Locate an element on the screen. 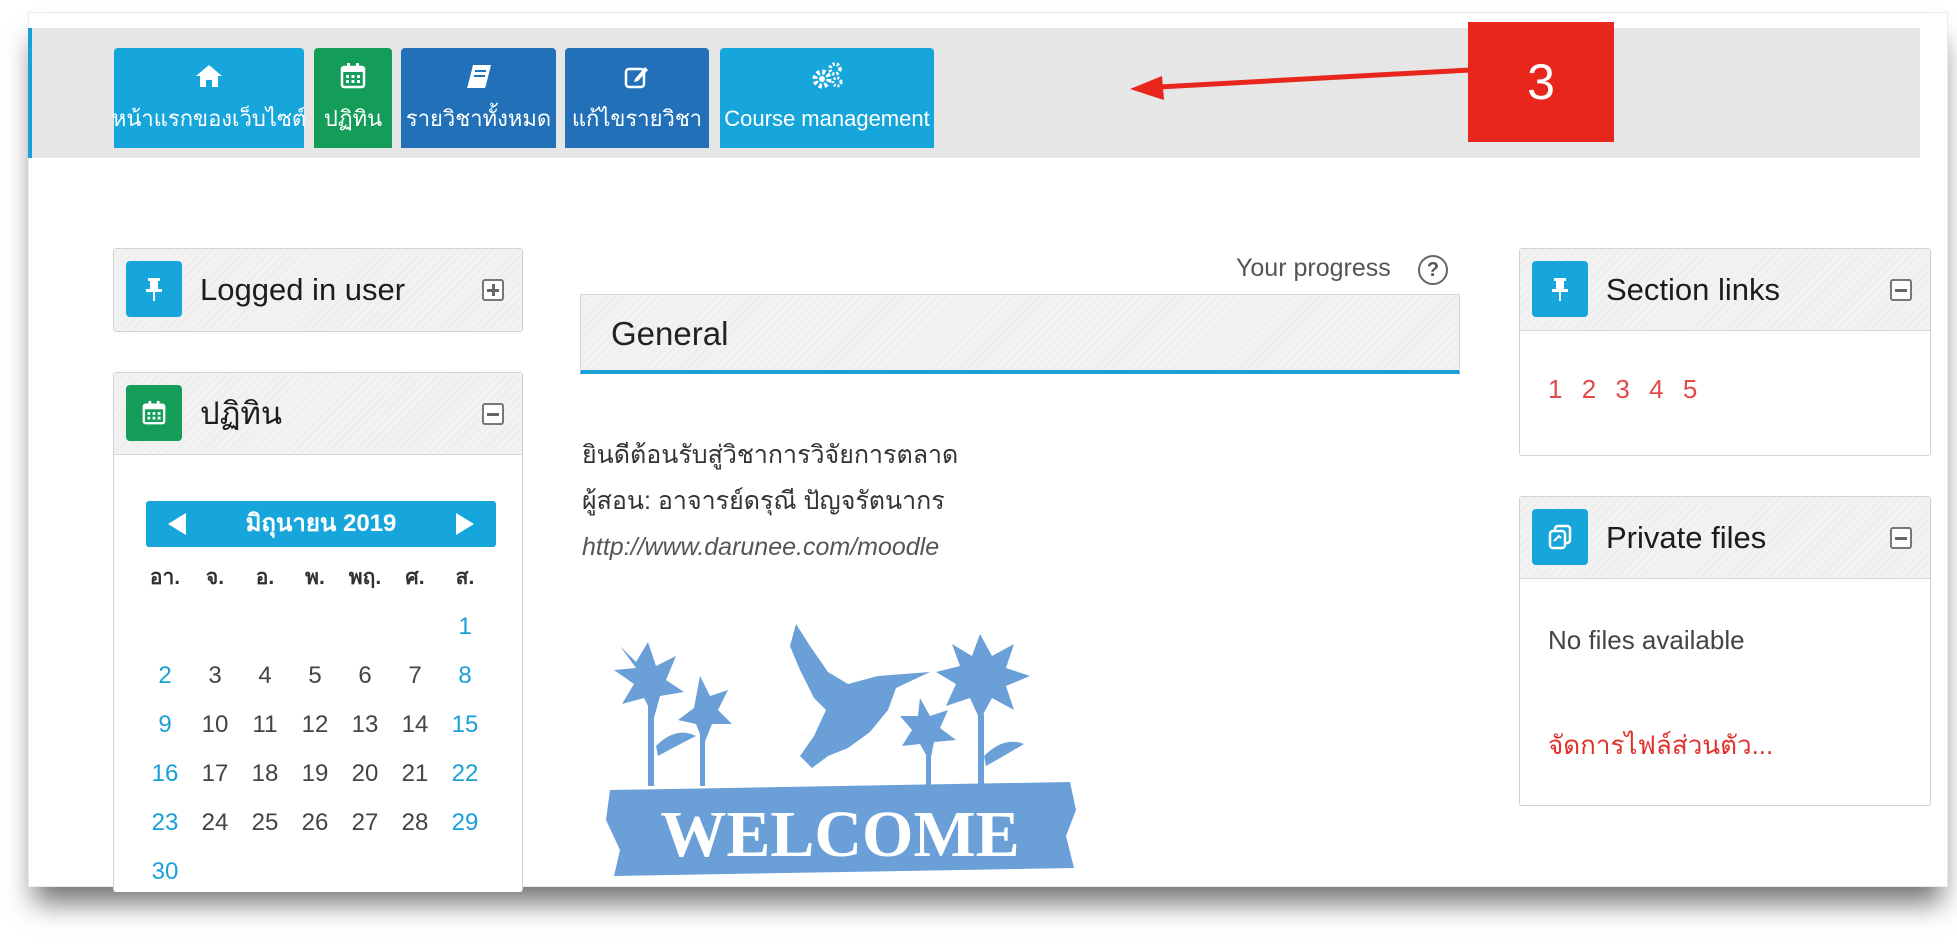 This screenshot has height=945, width=1957. calendar-weekday-header: จ. is located at coordinates (215, 577).